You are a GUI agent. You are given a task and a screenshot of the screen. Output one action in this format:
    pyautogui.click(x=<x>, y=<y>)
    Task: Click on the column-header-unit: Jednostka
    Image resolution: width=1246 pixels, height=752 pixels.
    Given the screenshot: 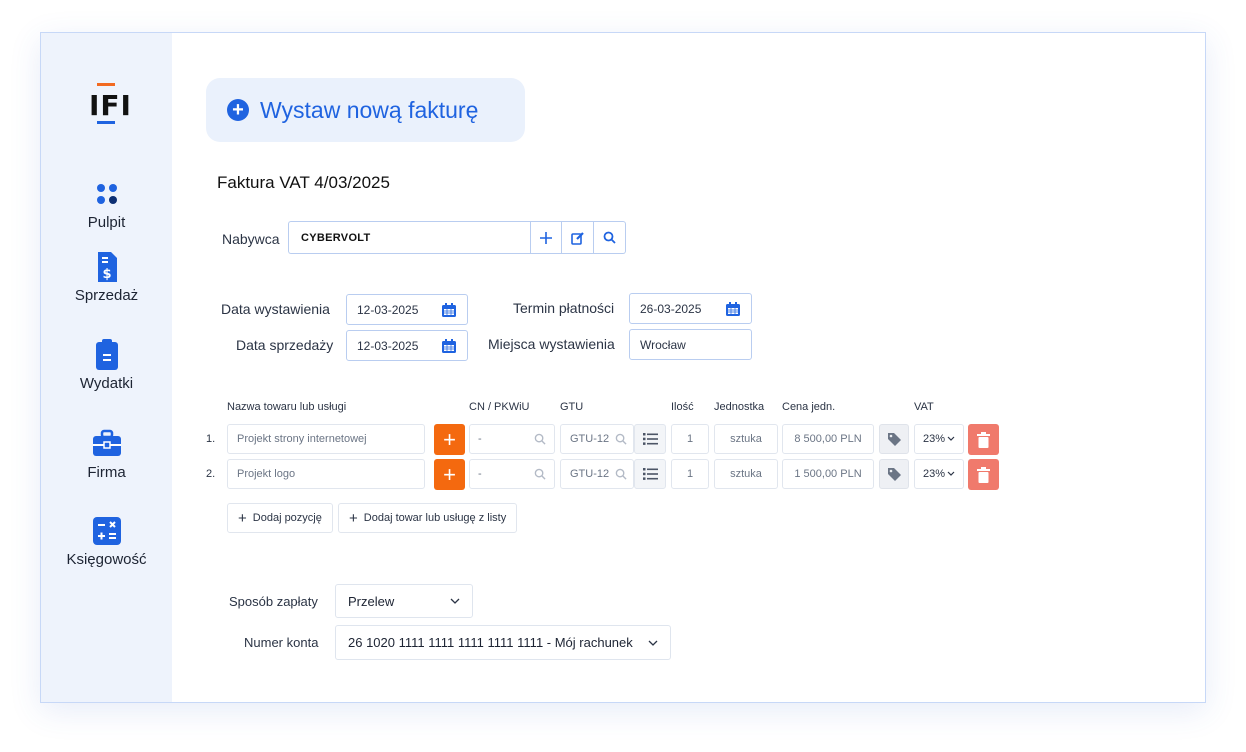 What is the action you would take?
    pyautogui.click(x=739, y=407)
    